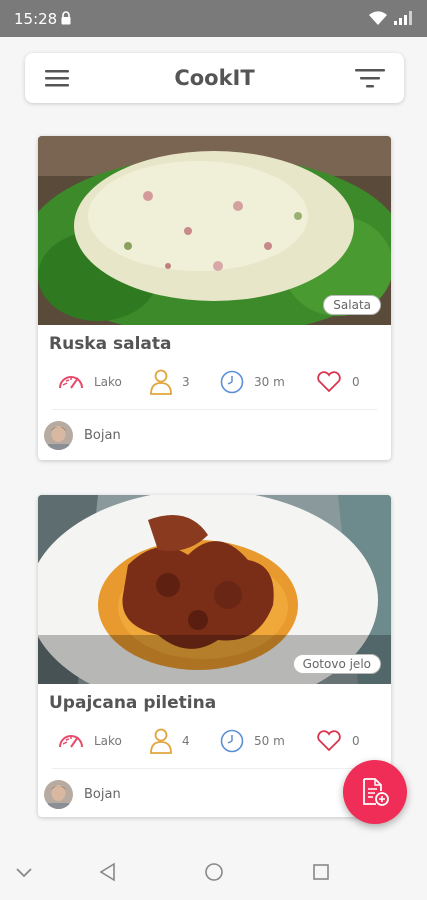 The image size is (427, 900). I want to click on recents-icon, so click(321, 872).